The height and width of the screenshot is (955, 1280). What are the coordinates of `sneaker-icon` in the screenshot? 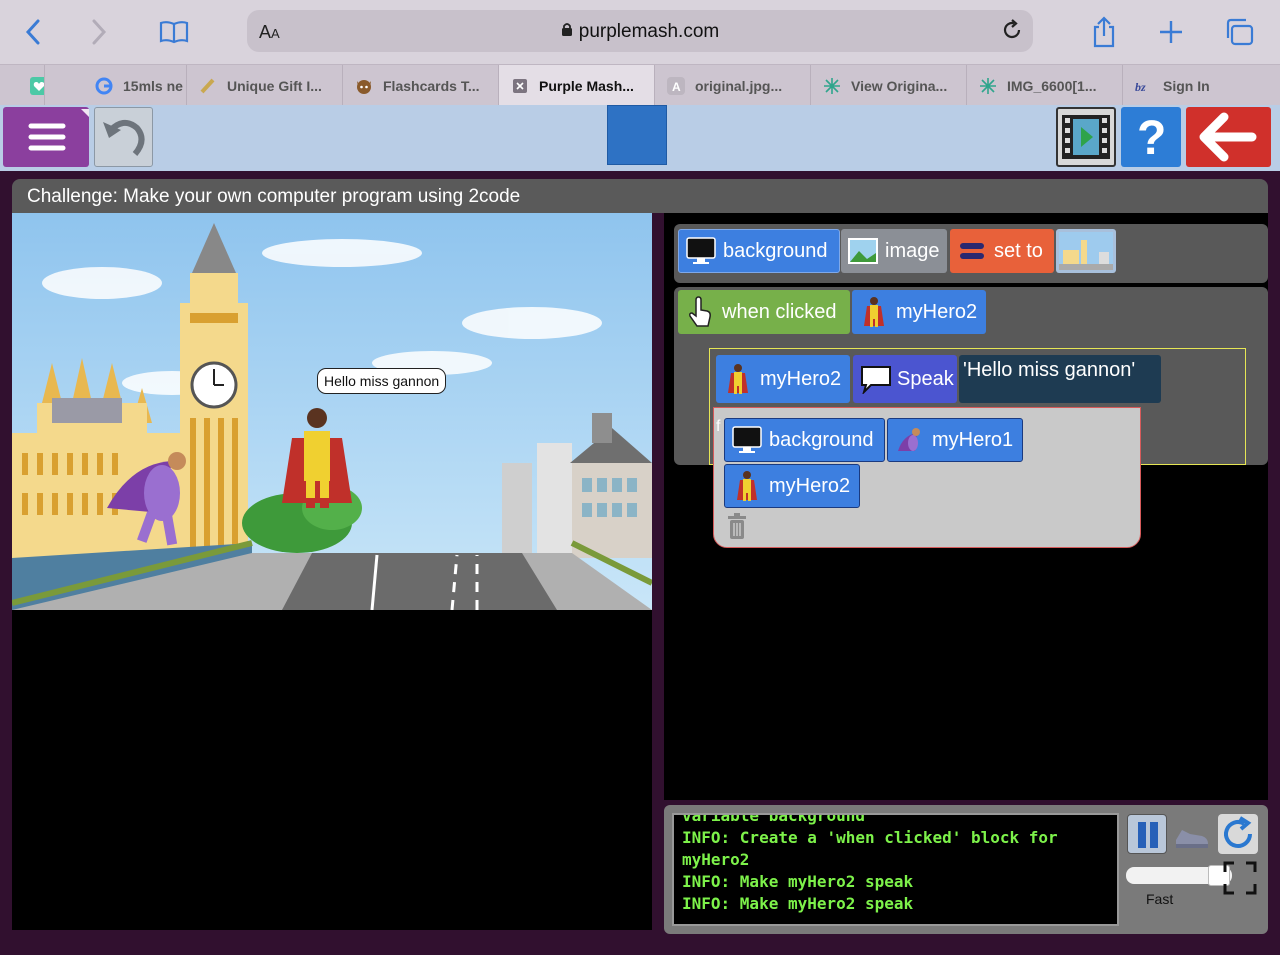 It's located at (1192, 839).